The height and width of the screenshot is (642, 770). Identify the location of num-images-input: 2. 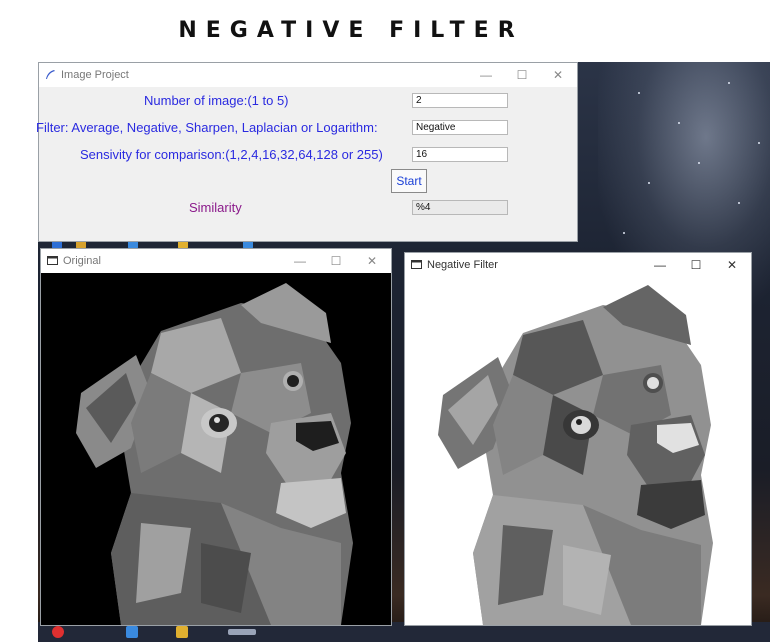
(460, 100).